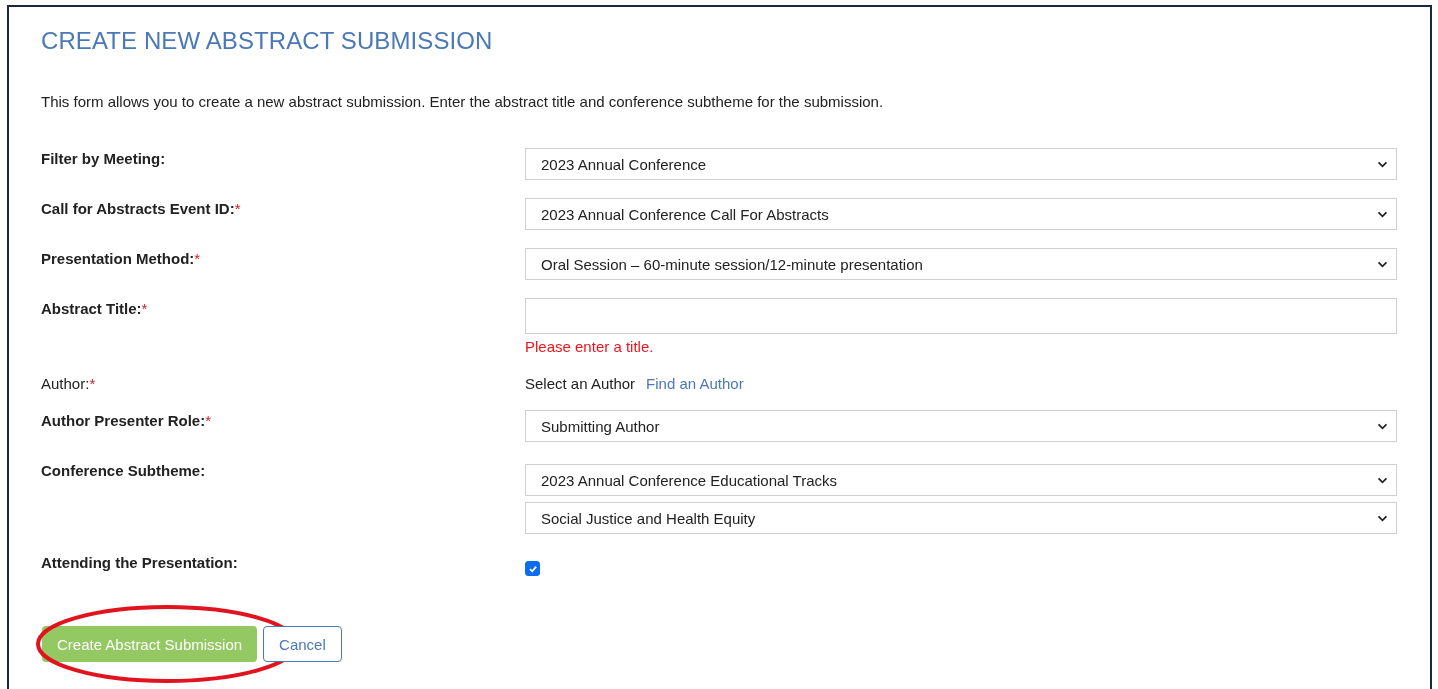  Describe the element at coordinates (961, 164) in the screenshot. I see `dropdown: 2023 Annual Conference` at that location.